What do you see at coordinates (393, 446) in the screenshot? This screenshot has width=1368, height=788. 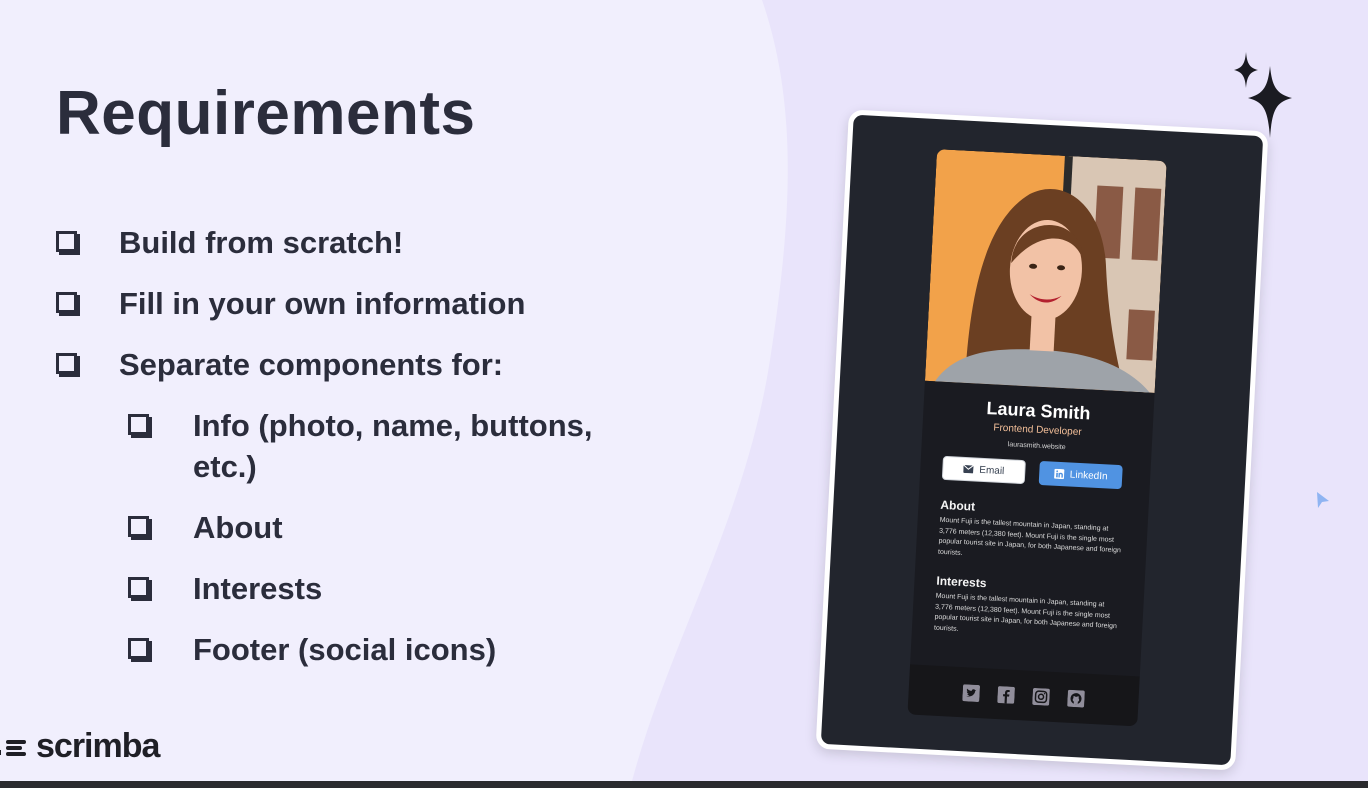 I see `requirement-text: Info (photo, name, buttons, etc.)` at bounding box center [393, 446].